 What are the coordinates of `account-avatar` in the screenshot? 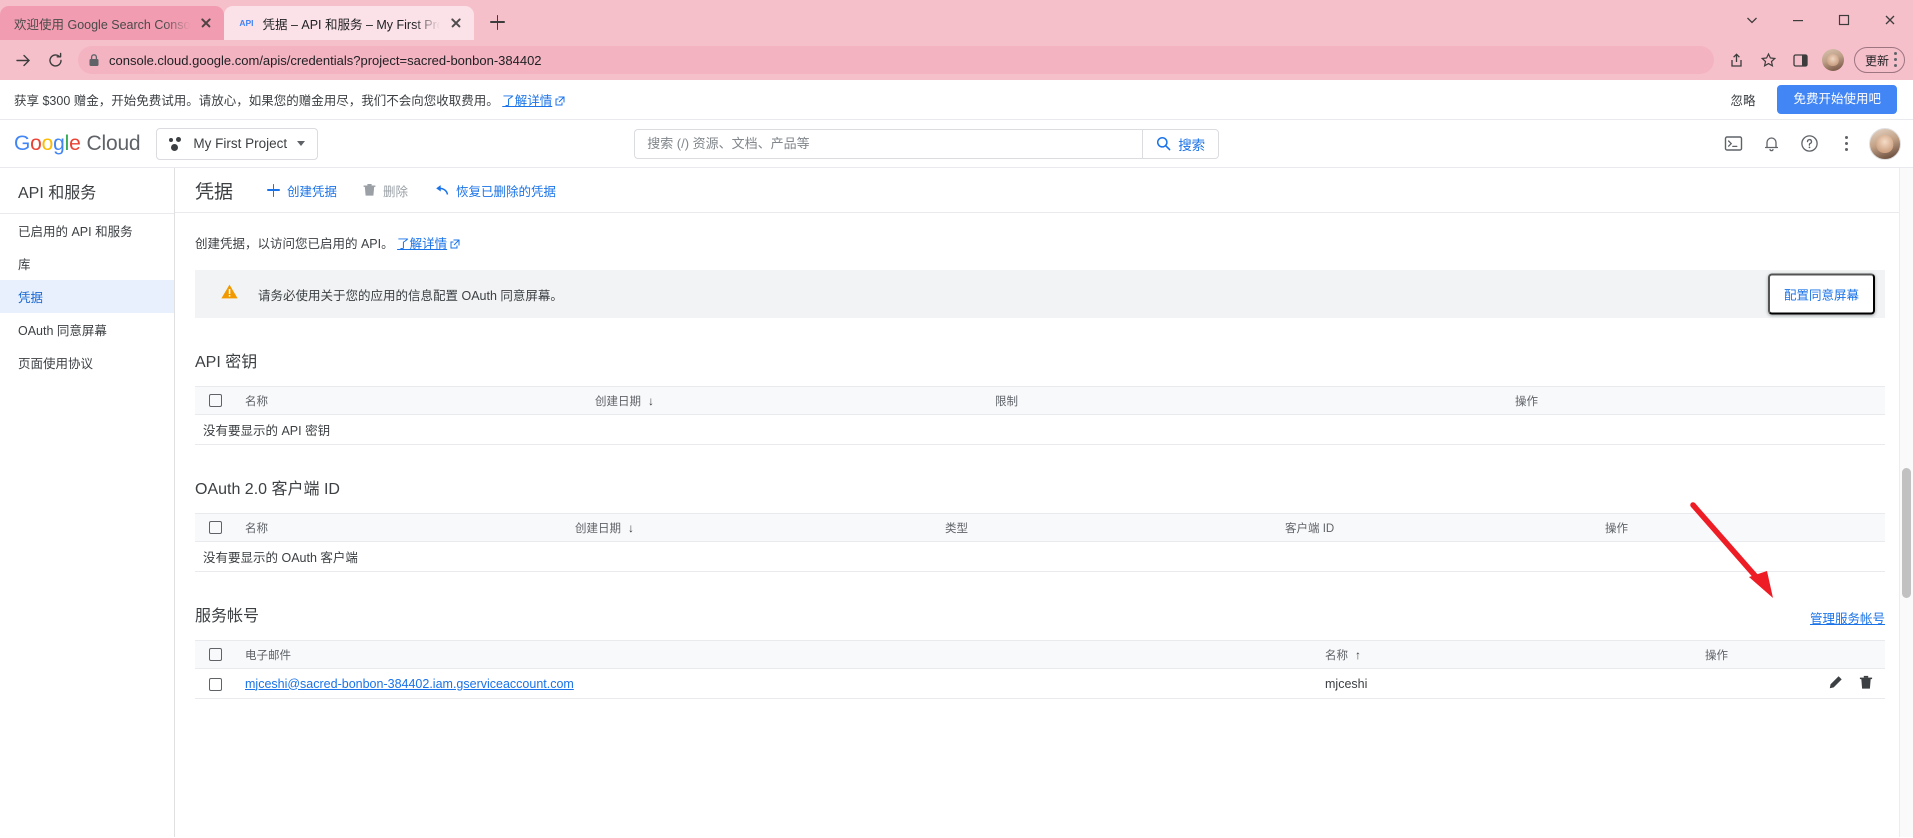 It's located at (1885, 143).